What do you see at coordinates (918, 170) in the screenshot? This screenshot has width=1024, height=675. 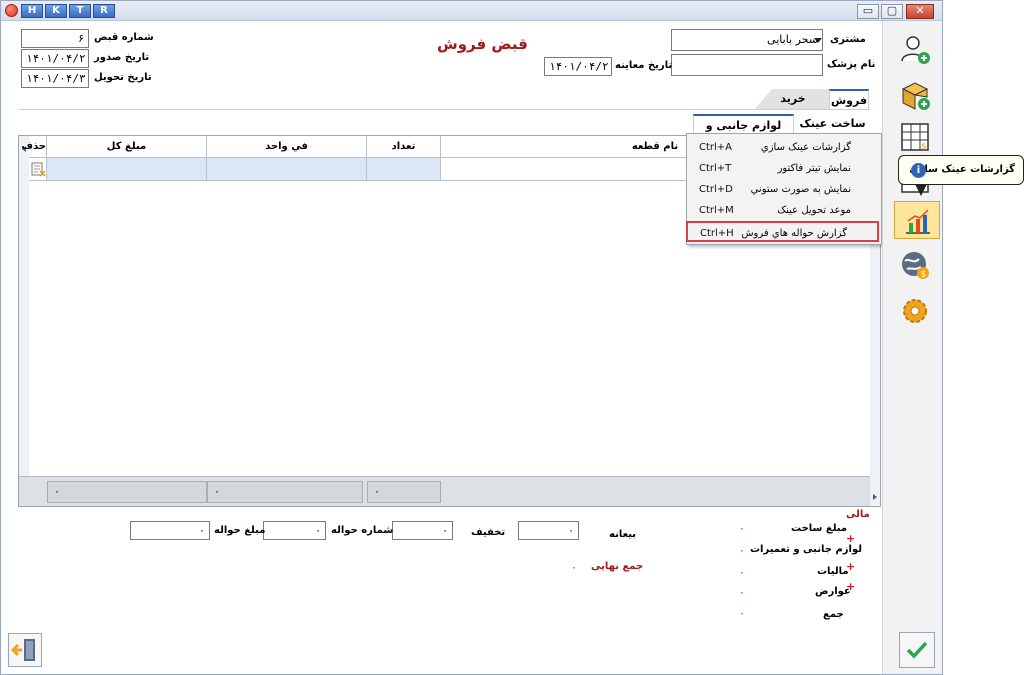 I see `info-icon: i` at bounding box center [918, 170].